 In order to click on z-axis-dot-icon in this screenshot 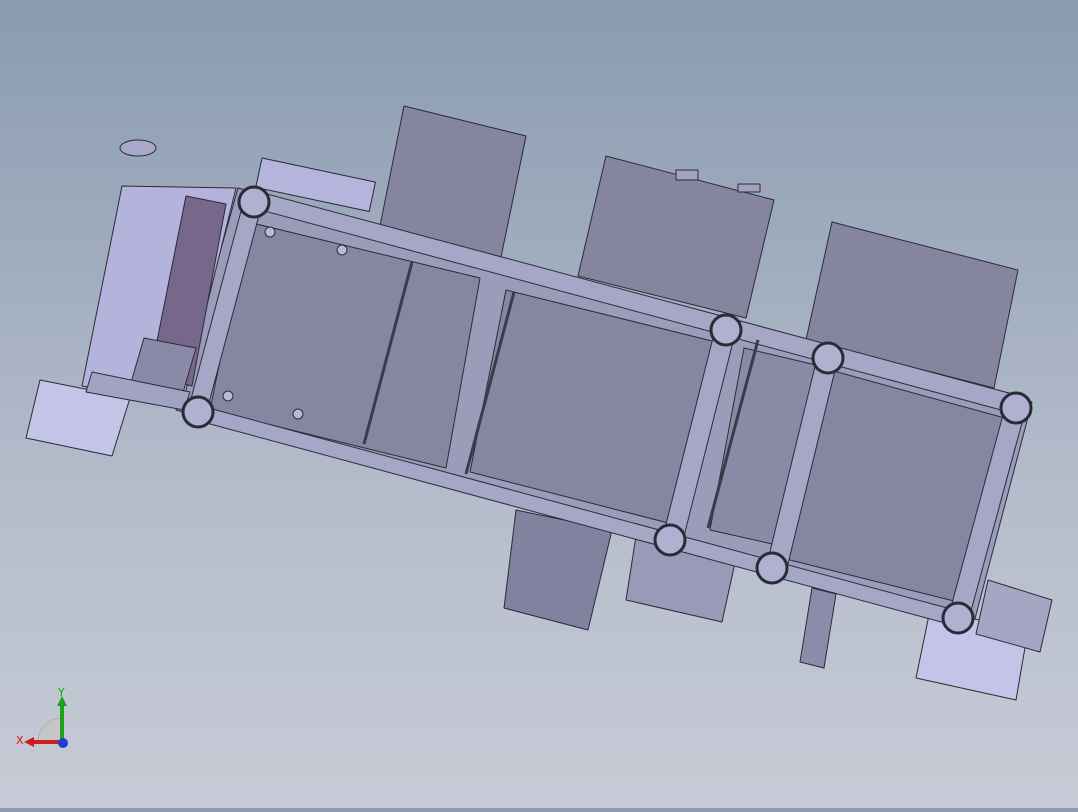, I will do `click(63, 743)`.